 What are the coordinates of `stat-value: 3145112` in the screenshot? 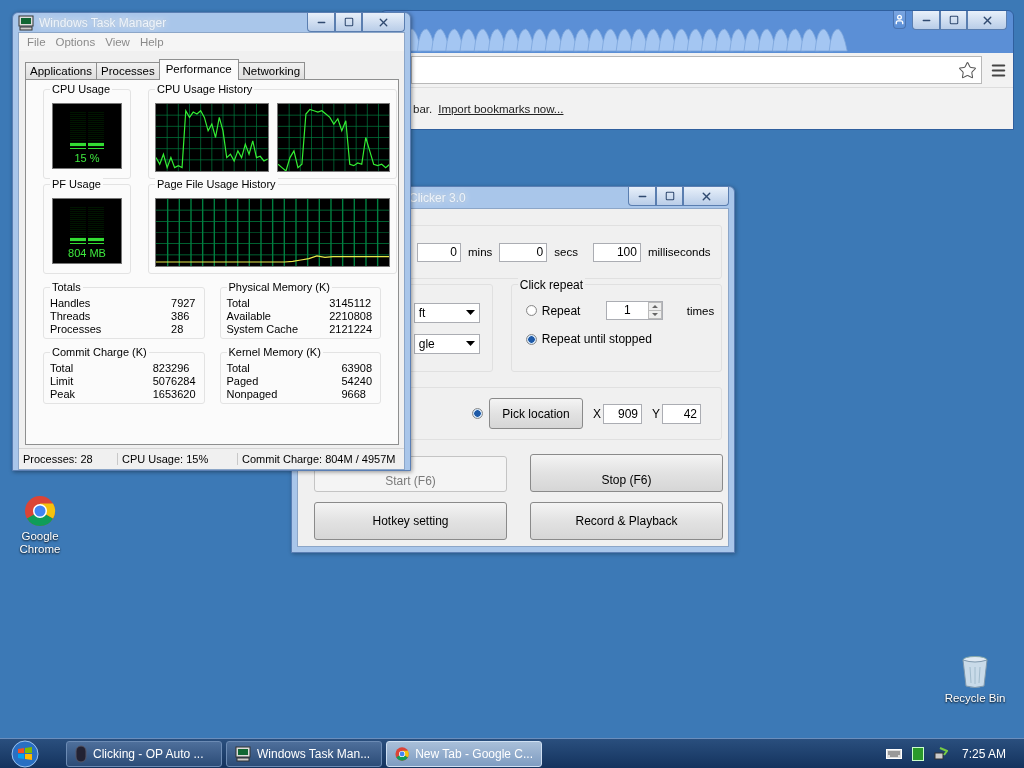 It's located at (350, 303).